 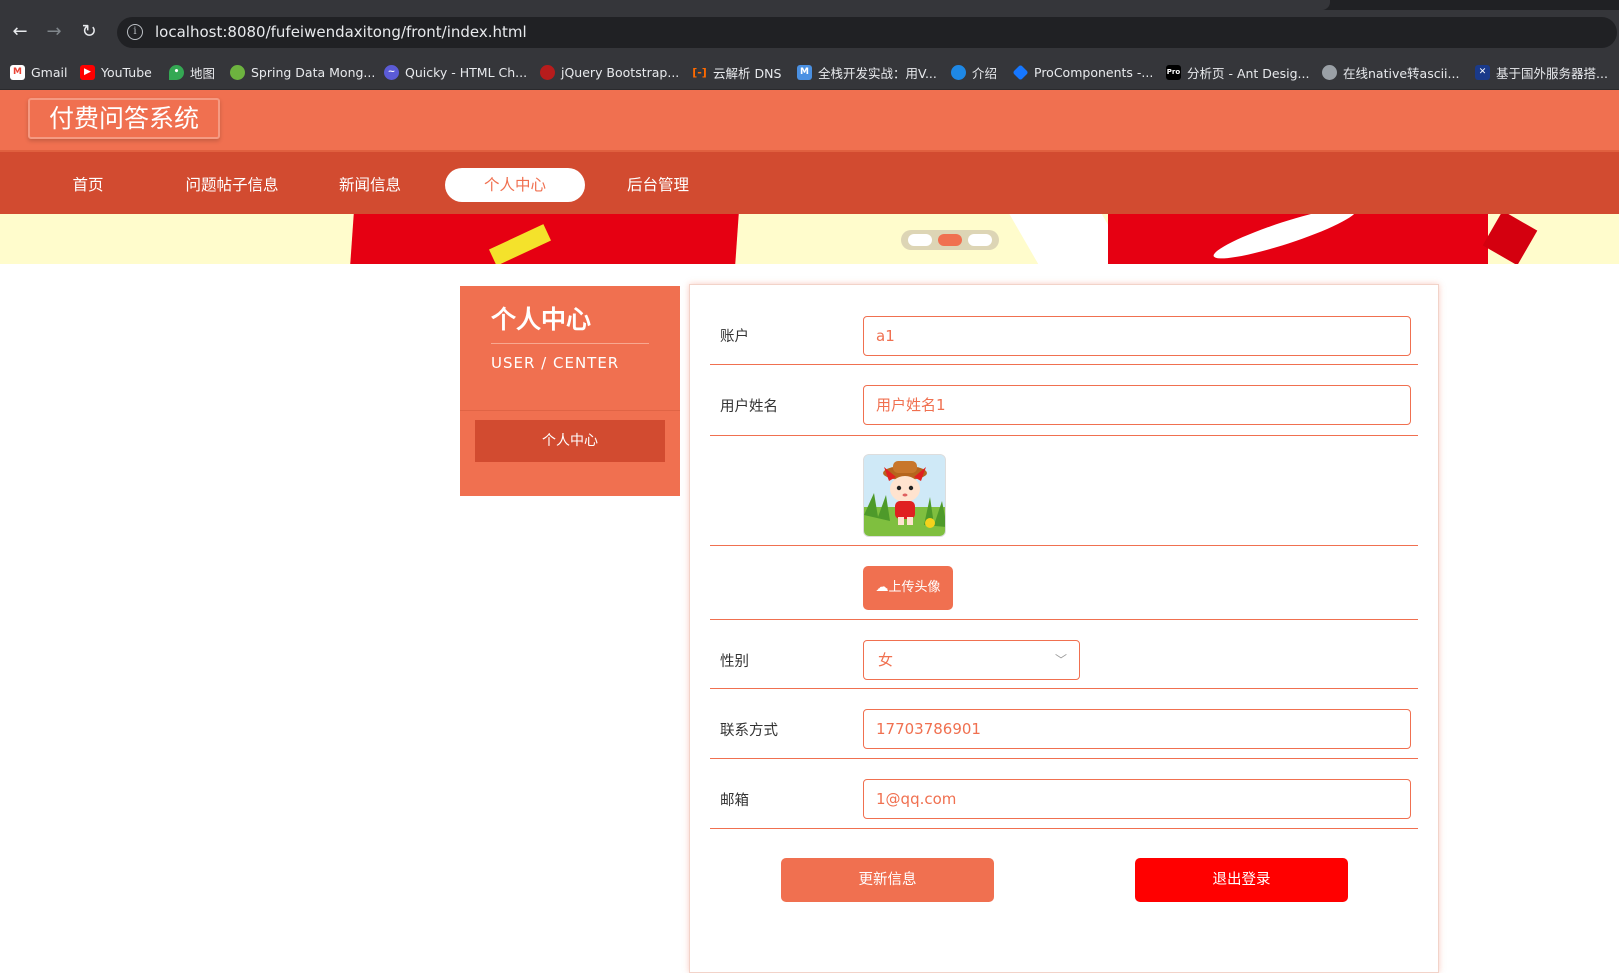 What do you see at coordinates (176, 72) in the screenshot?
I see `maps-icon: •` at bounding box center [176, 72].